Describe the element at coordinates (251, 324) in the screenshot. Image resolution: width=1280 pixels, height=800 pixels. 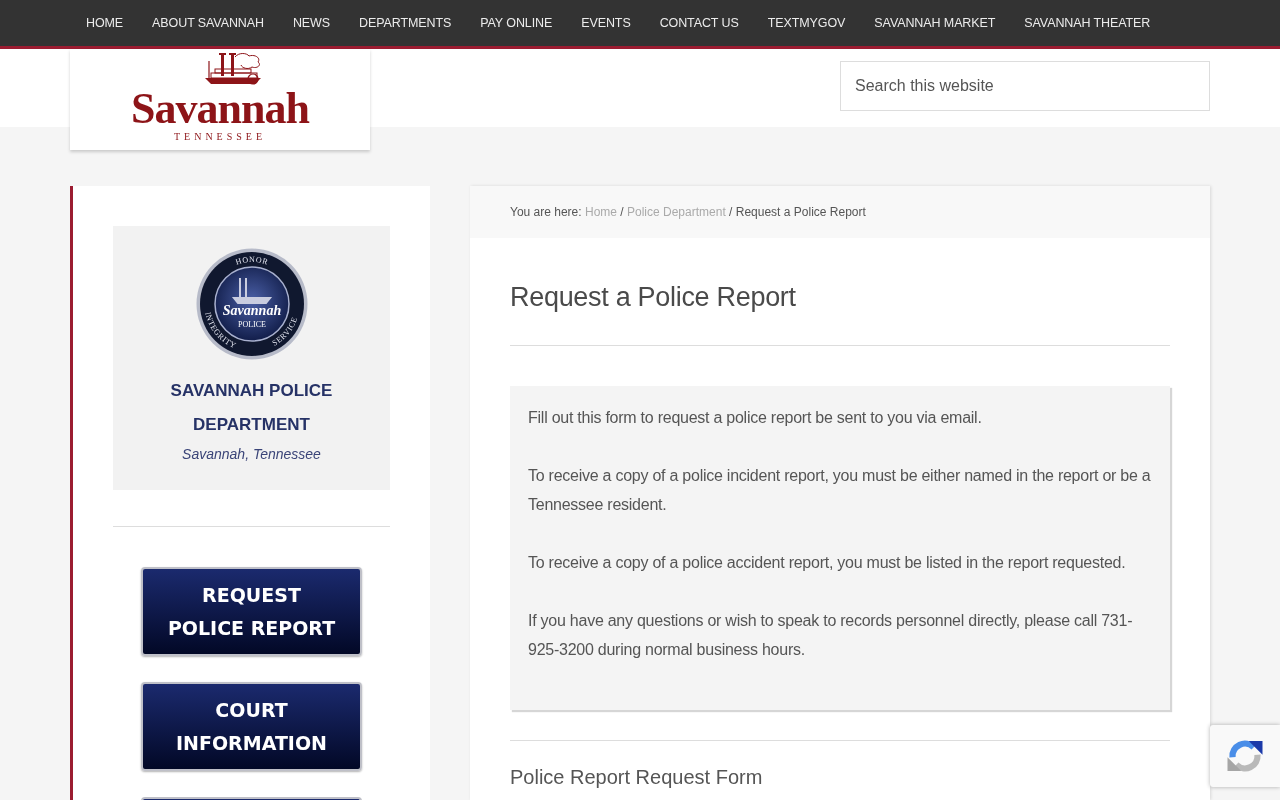
I see `seal-caption-text: POLICE` at that location.